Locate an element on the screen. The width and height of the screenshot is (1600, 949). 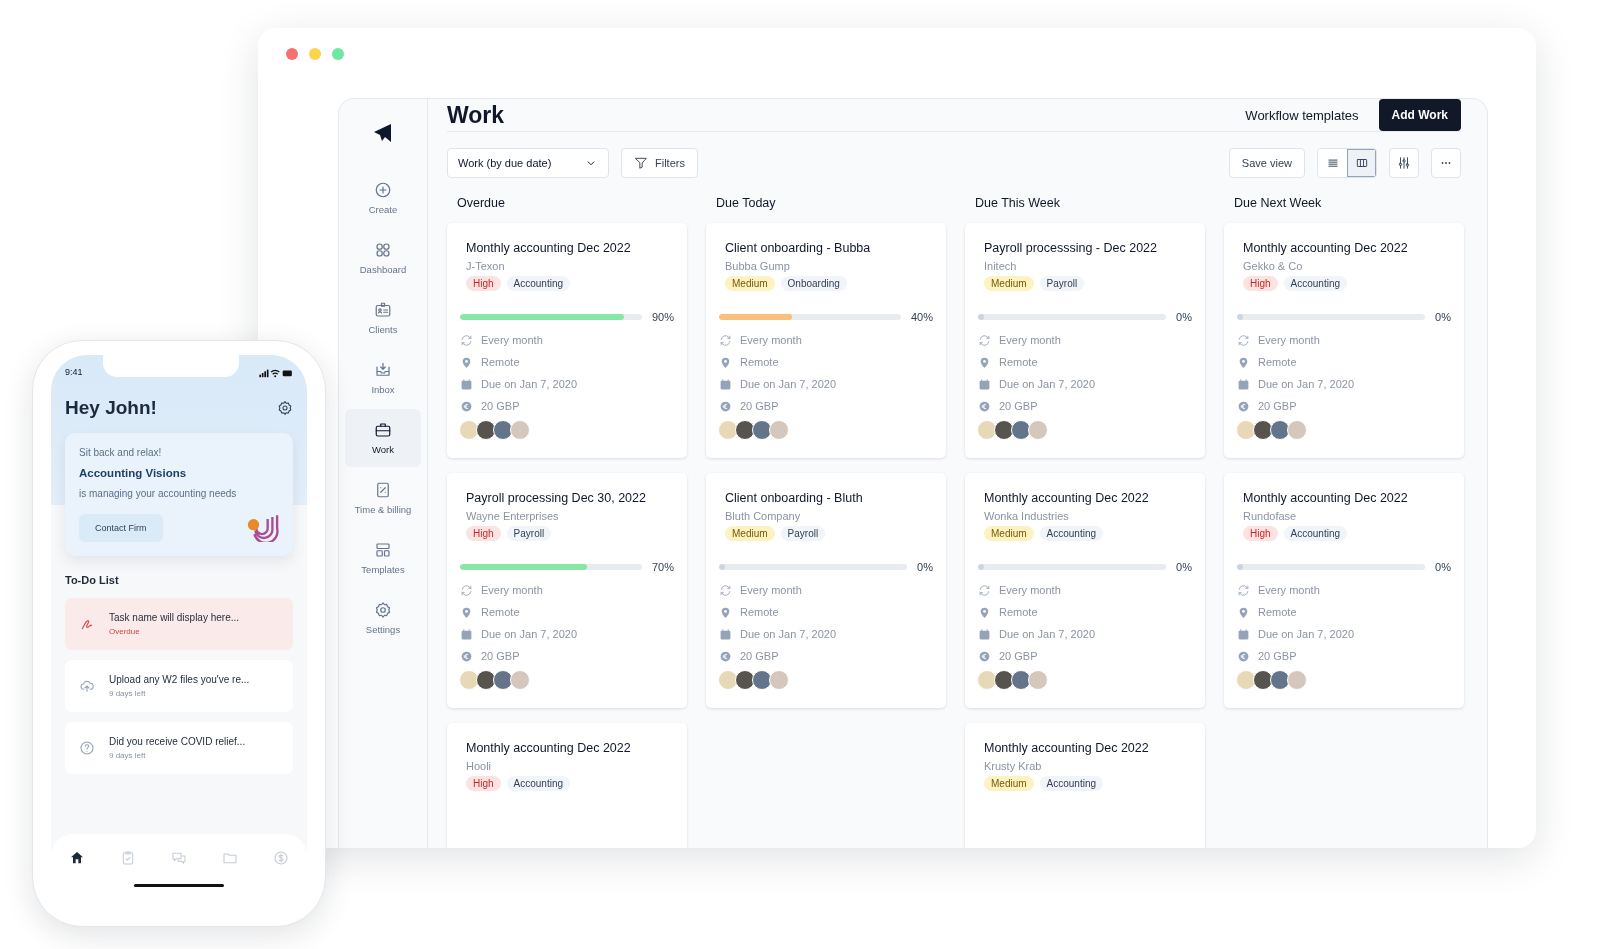
sidebar-item: Create is located at coordinates (383, 198).